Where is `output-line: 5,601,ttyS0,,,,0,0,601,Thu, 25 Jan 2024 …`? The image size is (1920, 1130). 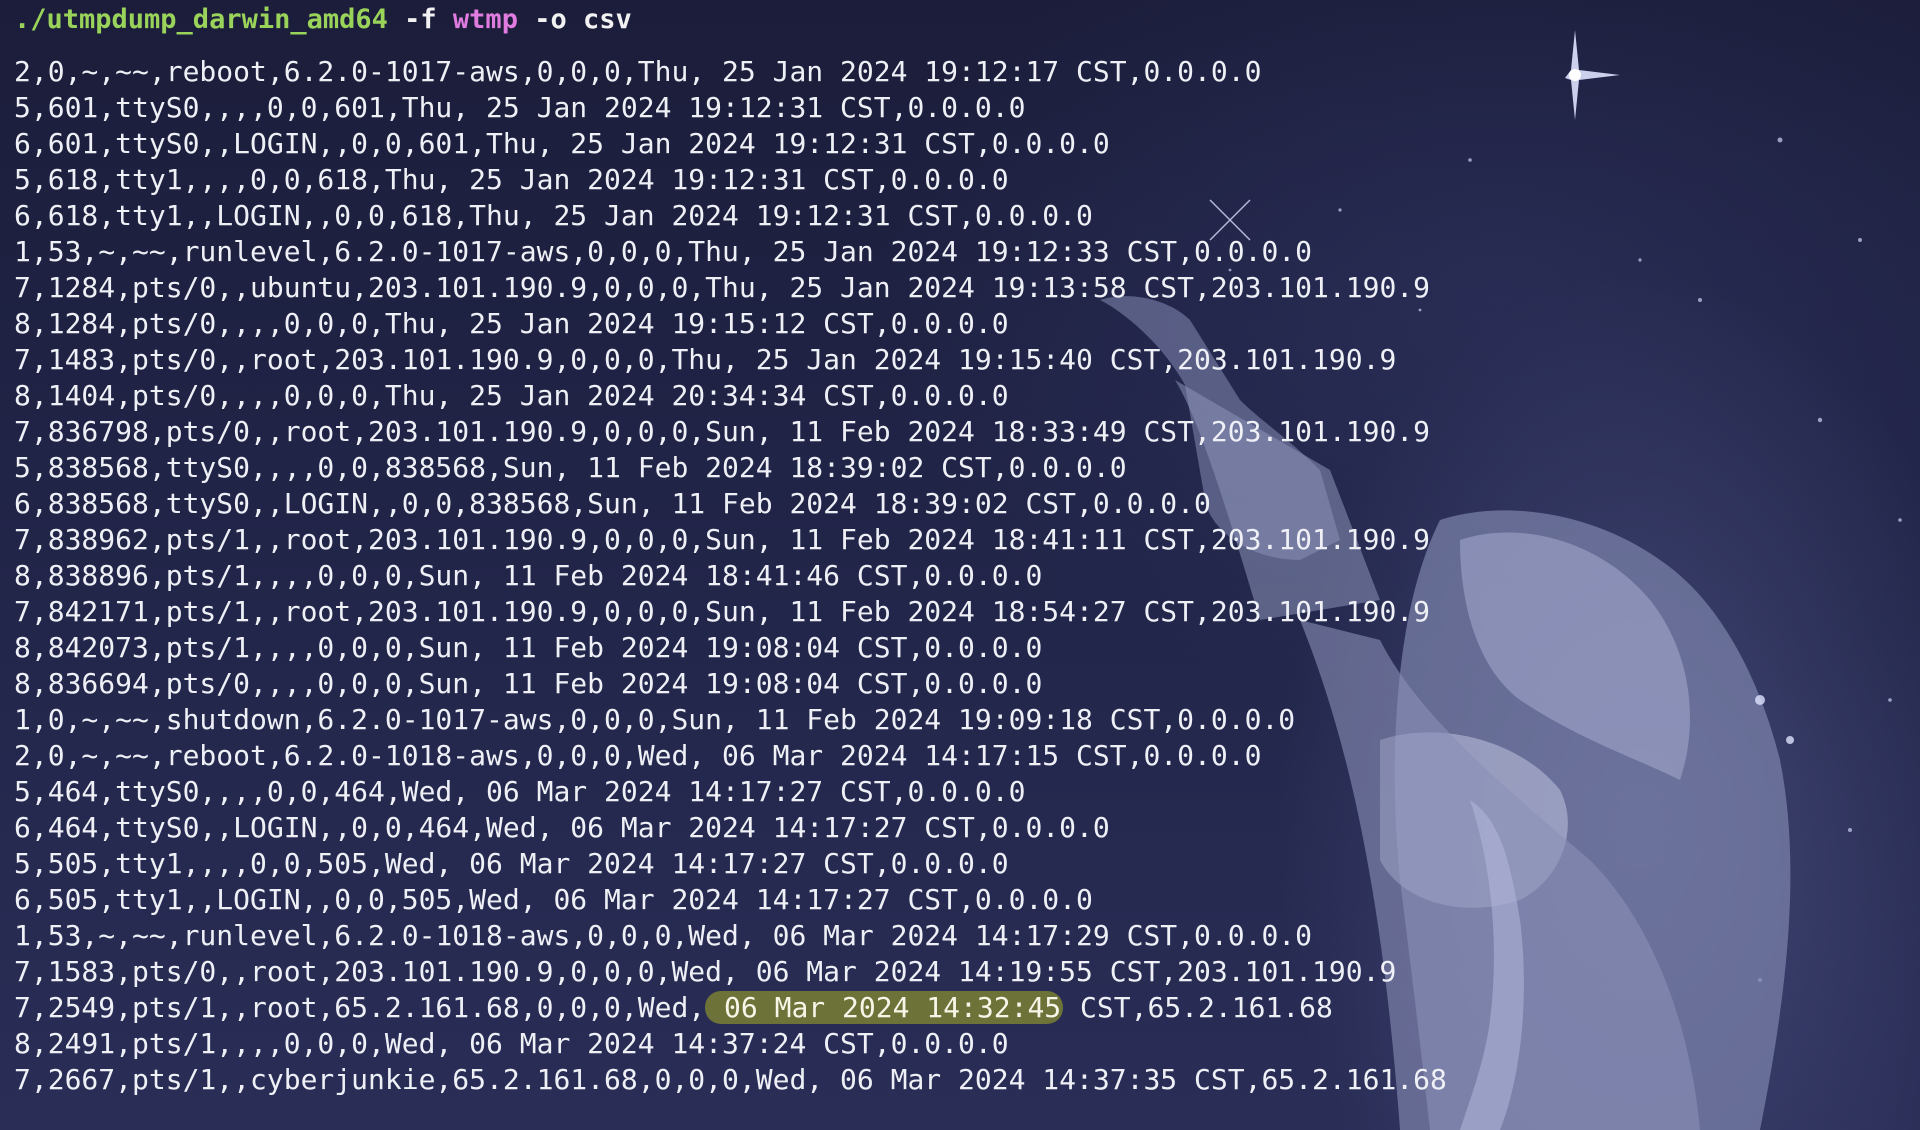 output-line: 5,601,ttyS0,,,,0,0,601,Thu, 25 Jan 2024 … is located at coordinates (730, 108).